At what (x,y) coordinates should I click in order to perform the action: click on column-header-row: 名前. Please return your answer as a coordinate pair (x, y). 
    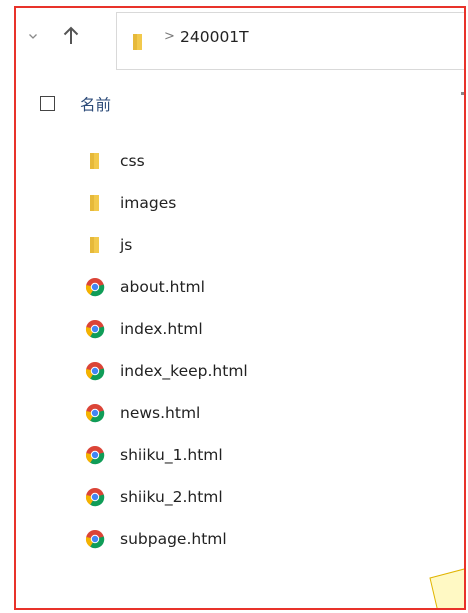
    Looking at the image, I should click on (240, 105).